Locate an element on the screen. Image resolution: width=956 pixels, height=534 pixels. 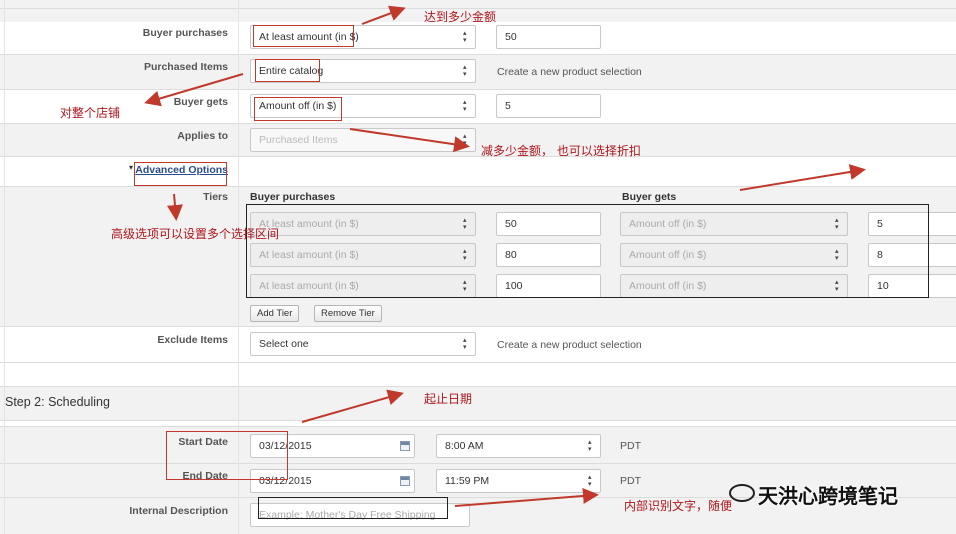
create-product-selection-link: Create a new product selection is located at coordinates (569, 72).